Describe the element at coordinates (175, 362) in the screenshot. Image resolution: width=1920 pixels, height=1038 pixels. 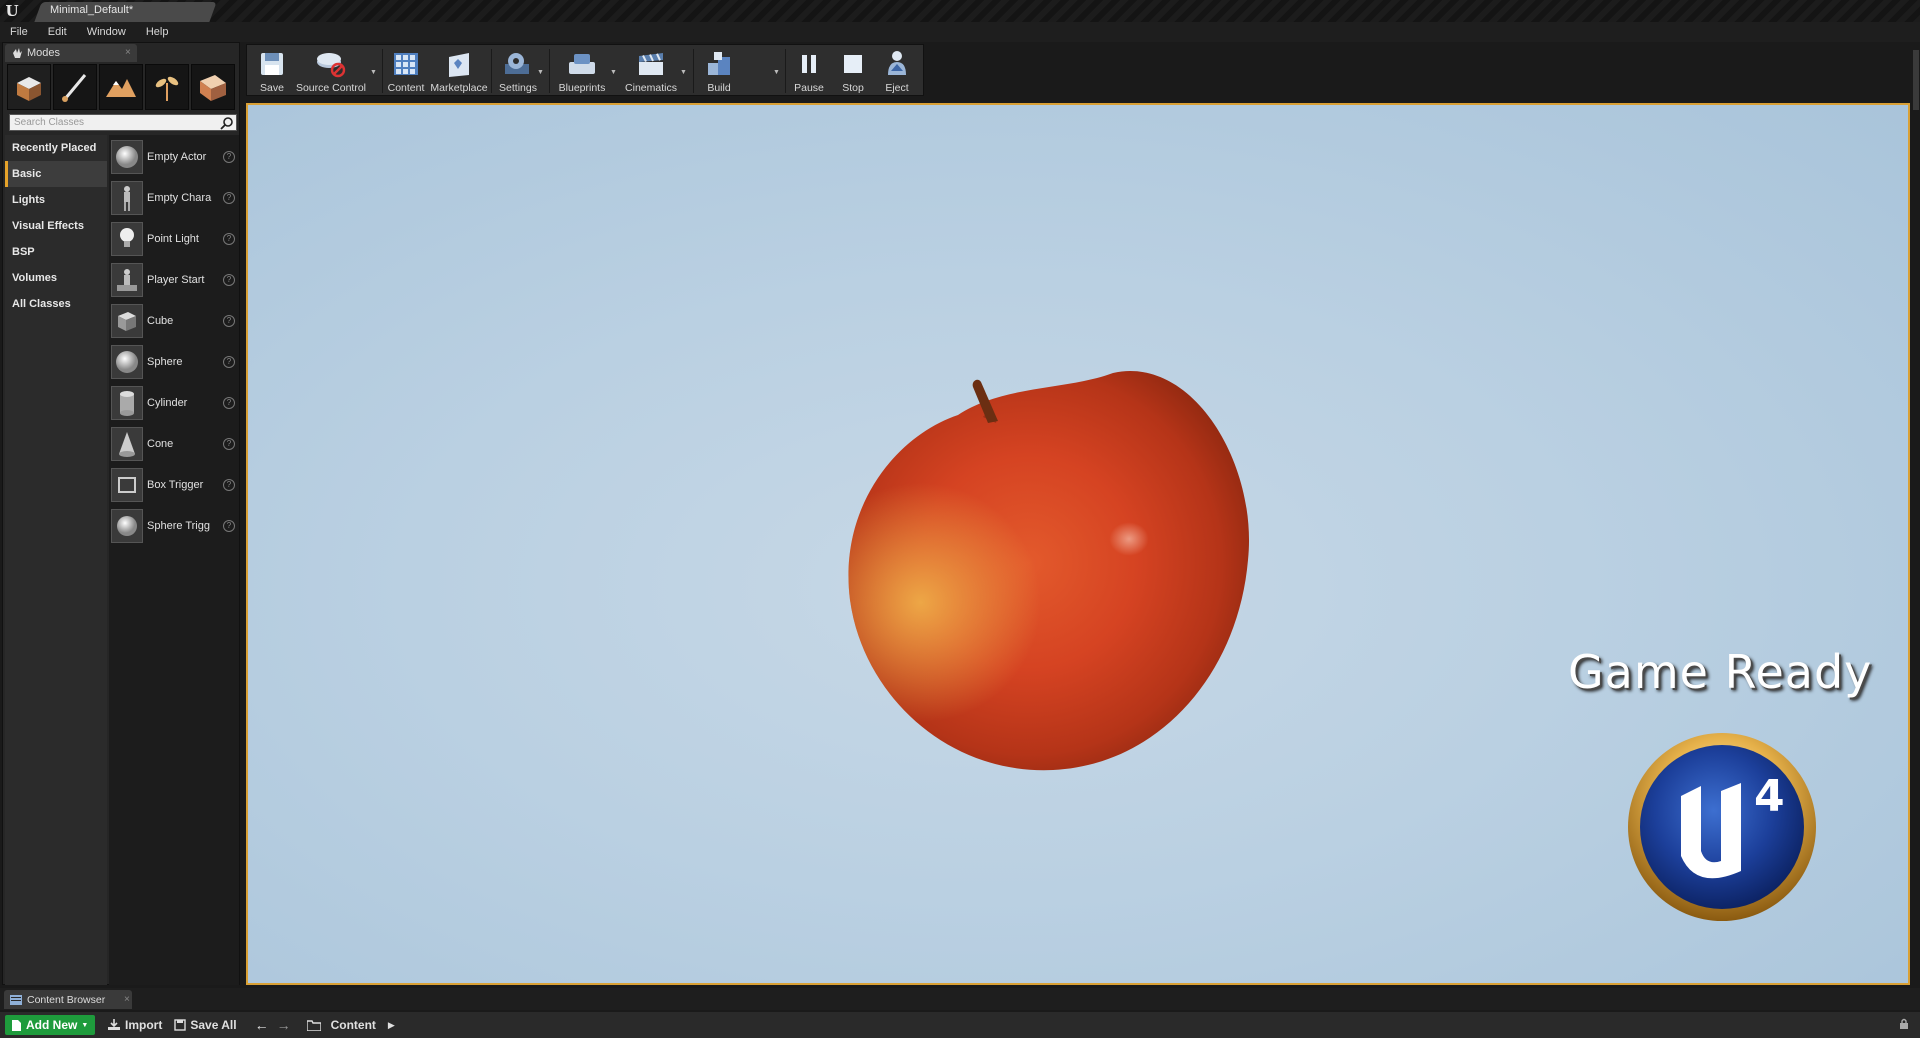
I see `class-item-sphere: Sphere ?` at that location.